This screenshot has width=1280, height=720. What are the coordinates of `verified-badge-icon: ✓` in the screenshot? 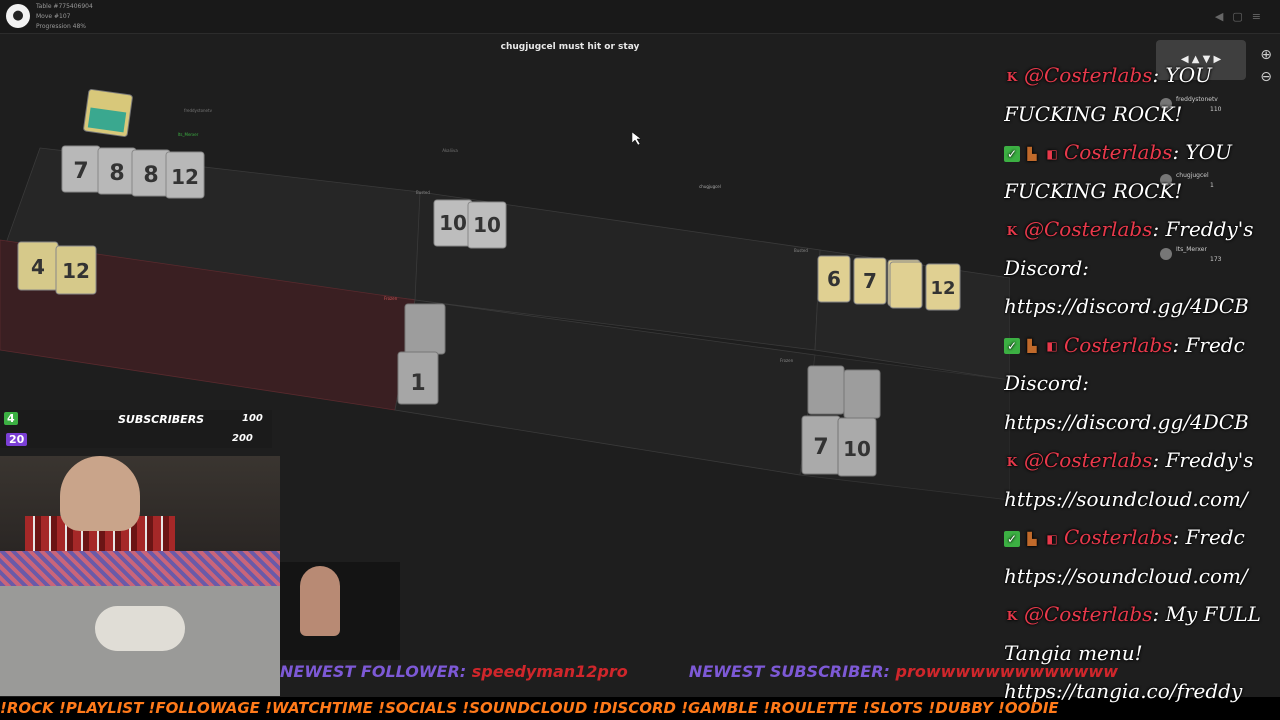 It's located at (1012, 538).